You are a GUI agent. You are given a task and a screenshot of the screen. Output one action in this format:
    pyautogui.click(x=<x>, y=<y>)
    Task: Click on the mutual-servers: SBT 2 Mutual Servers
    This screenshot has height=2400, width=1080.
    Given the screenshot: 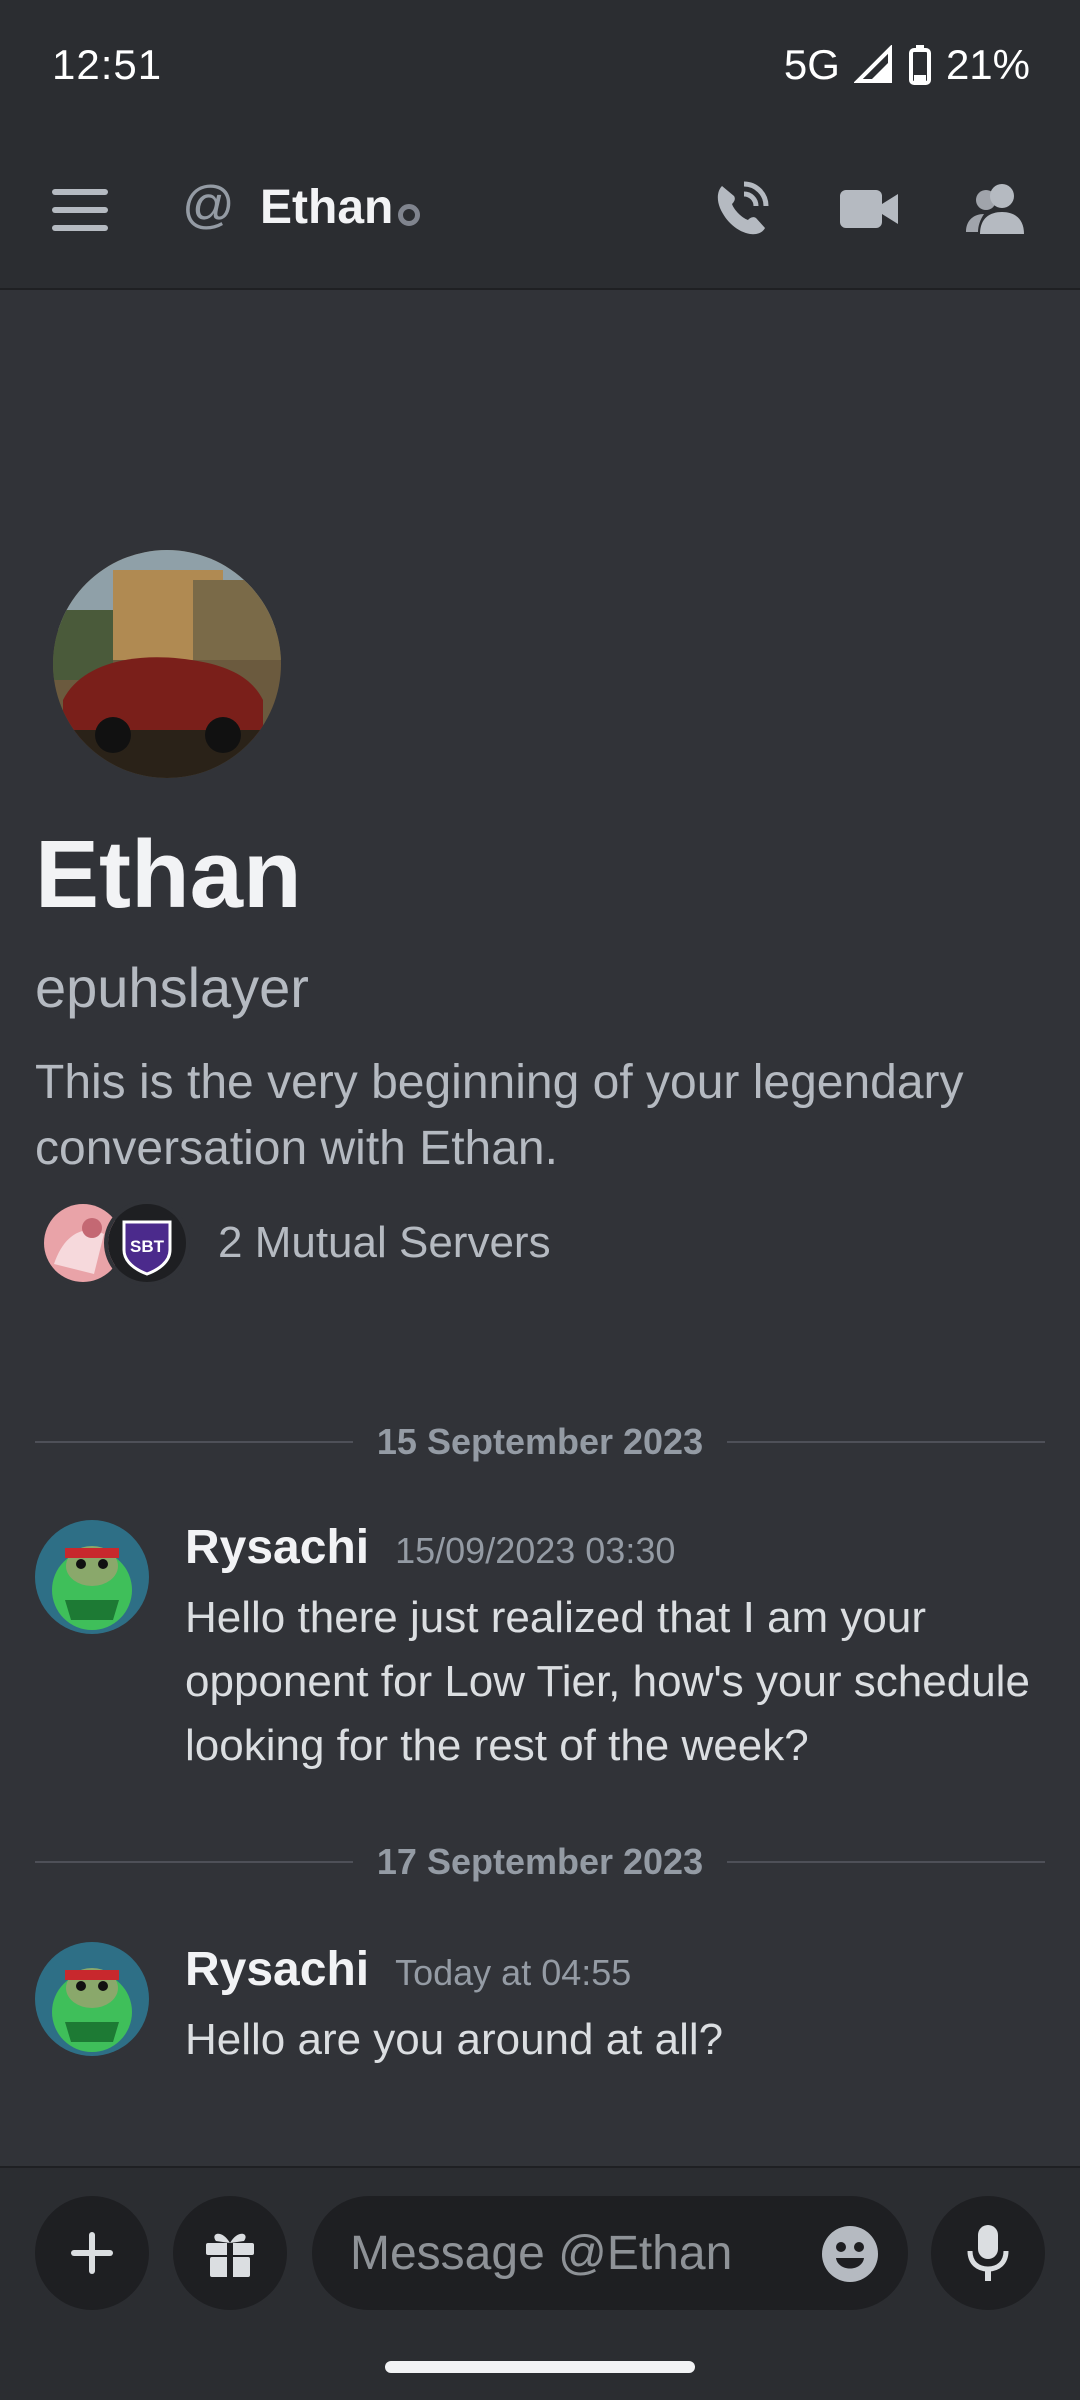 What is the action you would take?
    pyautogui.click(x=295, y=1243)
    